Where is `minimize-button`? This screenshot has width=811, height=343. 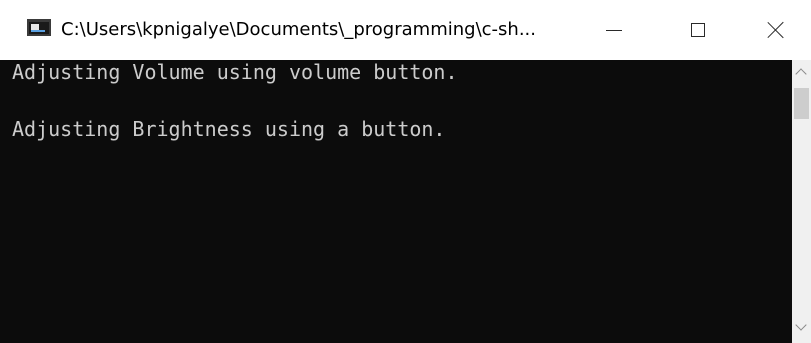 minimize-button is located at coordinates (614, 30).